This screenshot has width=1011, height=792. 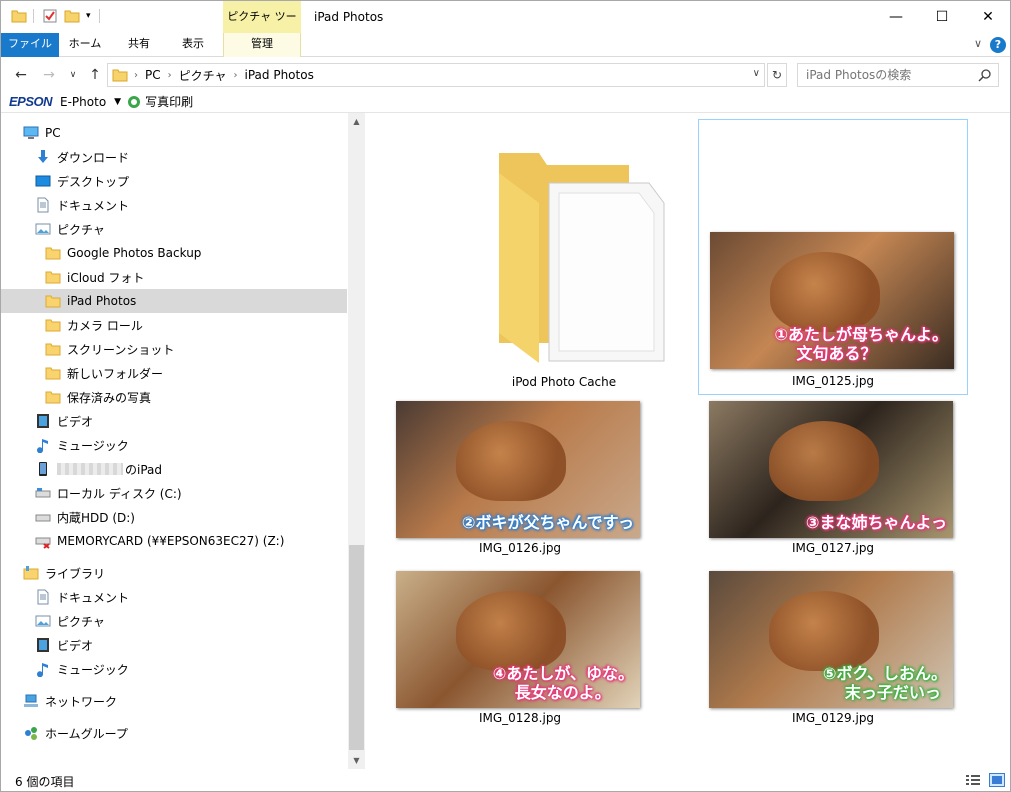 What do you see at coordinates (777, 75) in the screenshot?
I see `refresh-icon: ↻` at bounding box center [777, 75].